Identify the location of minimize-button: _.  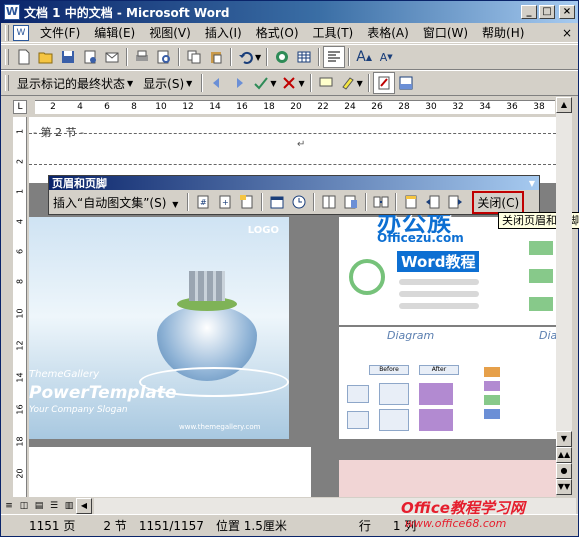
(529, 12).